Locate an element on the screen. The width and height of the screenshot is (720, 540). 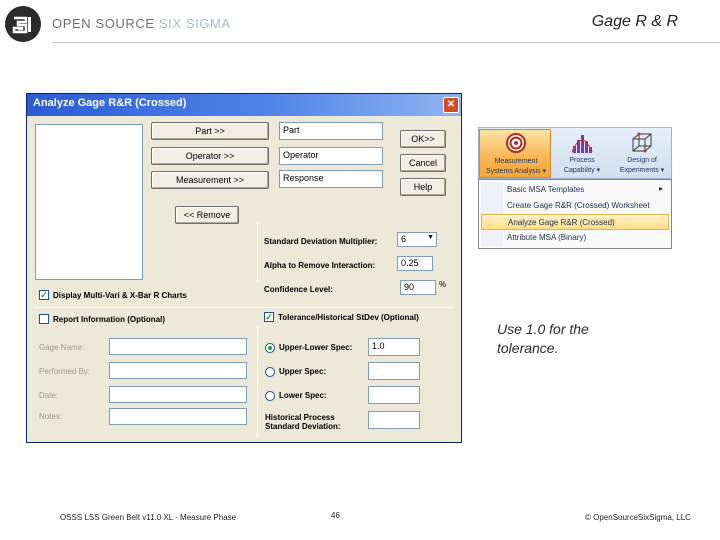
menu-item-basic-msa-templates: Basic MSA Templates ▸ is located at coordinates (575, 190).